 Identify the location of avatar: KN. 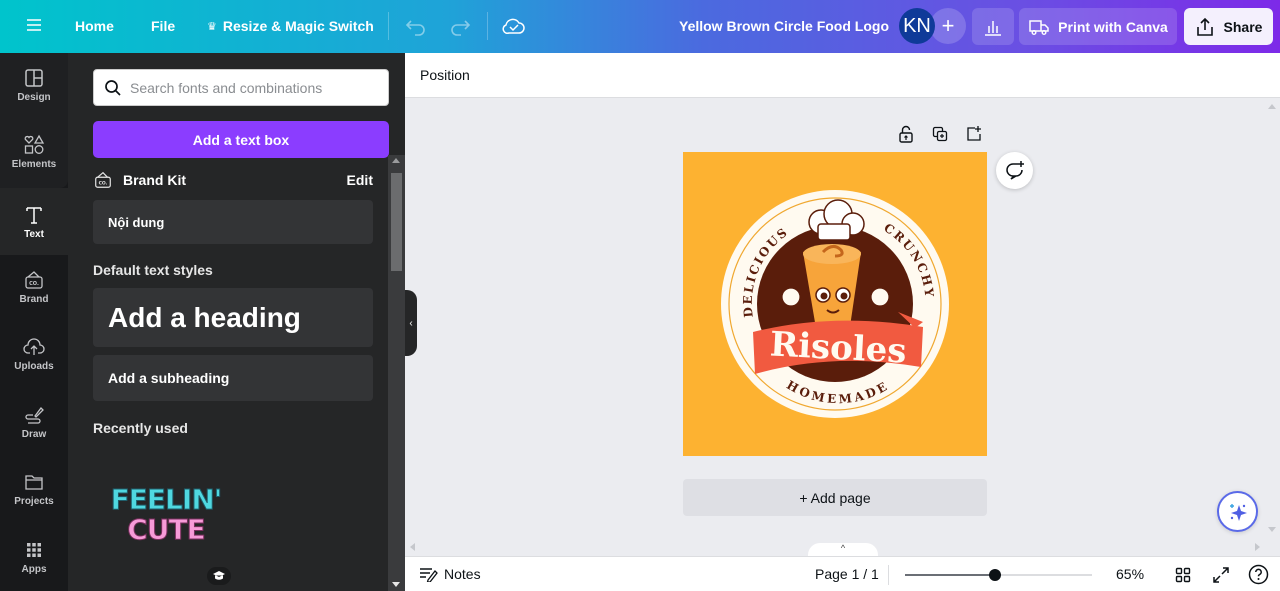
(917, 26).